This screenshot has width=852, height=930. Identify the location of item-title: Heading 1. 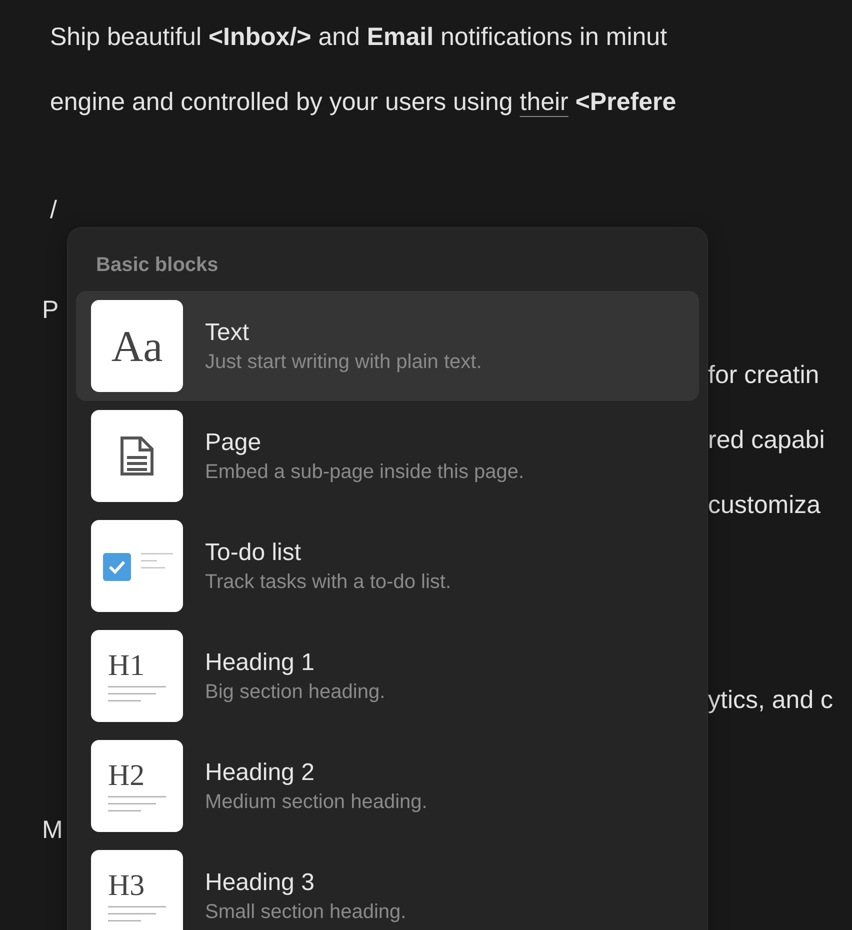
(259, 662).